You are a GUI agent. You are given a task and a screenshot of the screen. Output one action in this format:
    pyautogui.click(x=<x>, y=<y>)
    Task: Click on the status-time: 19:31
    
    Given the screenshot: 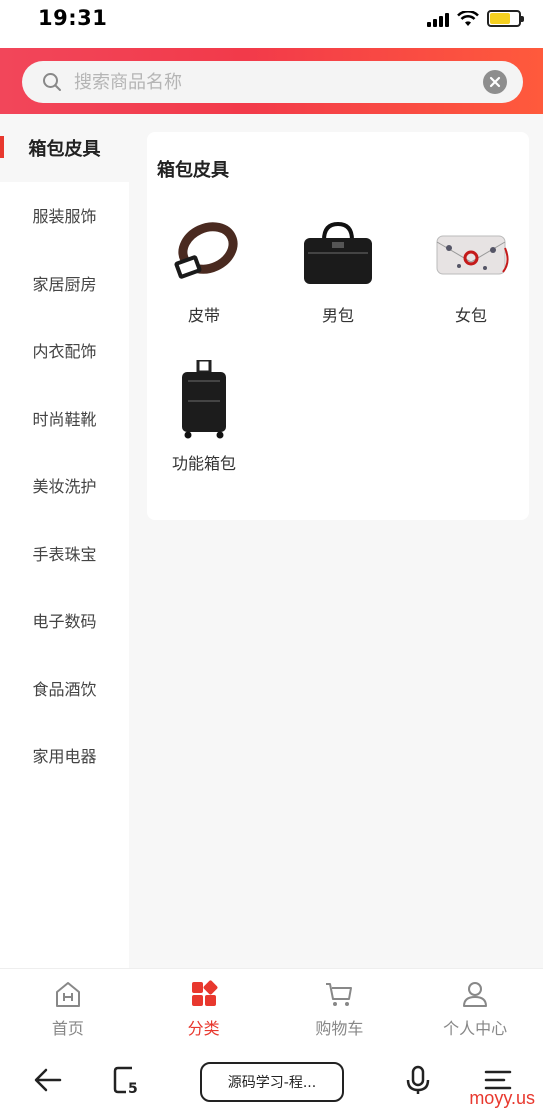 What is the action you would take?
    pyautogui.click(x=73, y=18)
    